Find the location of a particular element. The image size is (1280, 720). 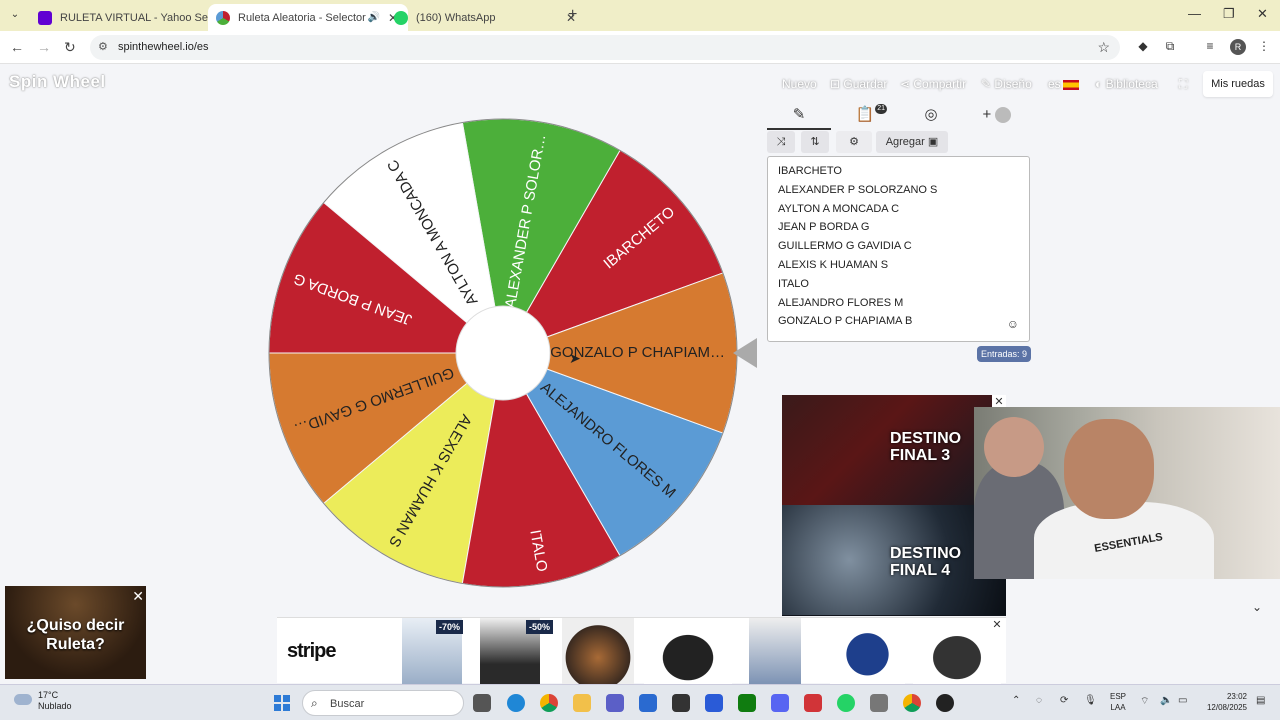

entry-line: ITALO is located at coordinates (898, 284).